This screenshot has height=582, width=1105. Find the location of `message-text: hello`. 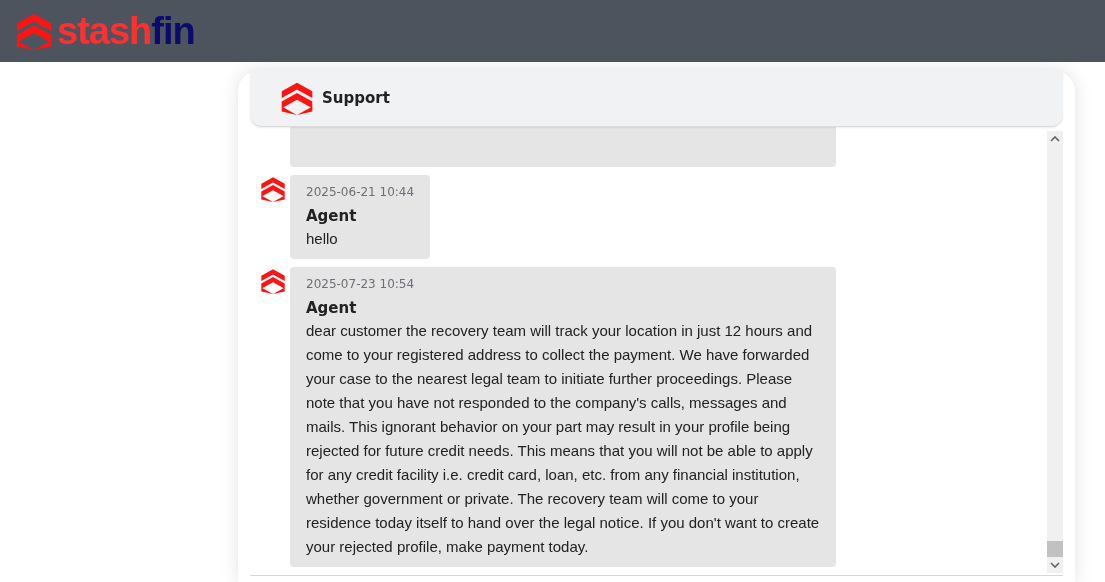

message-text: hello is located at coordinates (322, 239).